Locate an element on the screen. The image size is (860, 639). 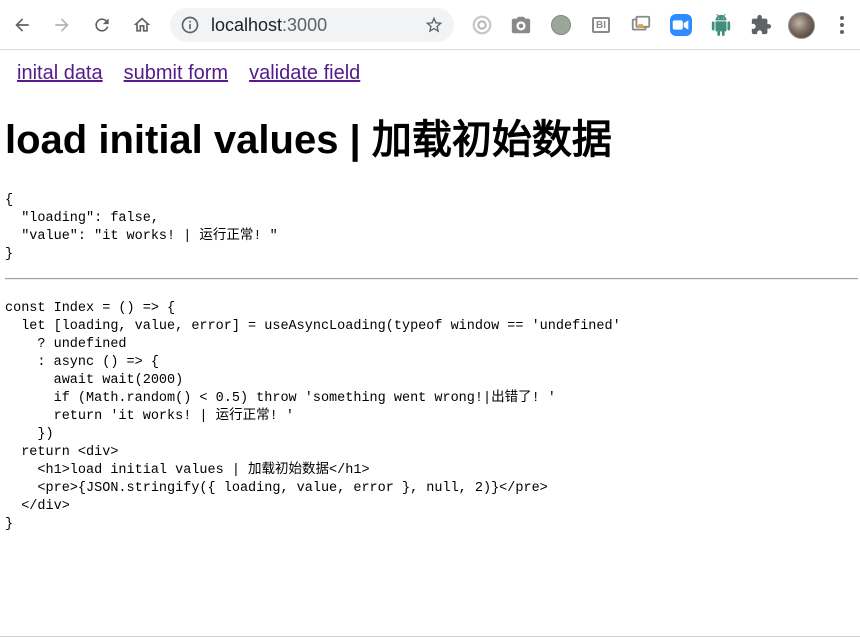
url-text: localhost:3000 is located at coordinates (269, 25).